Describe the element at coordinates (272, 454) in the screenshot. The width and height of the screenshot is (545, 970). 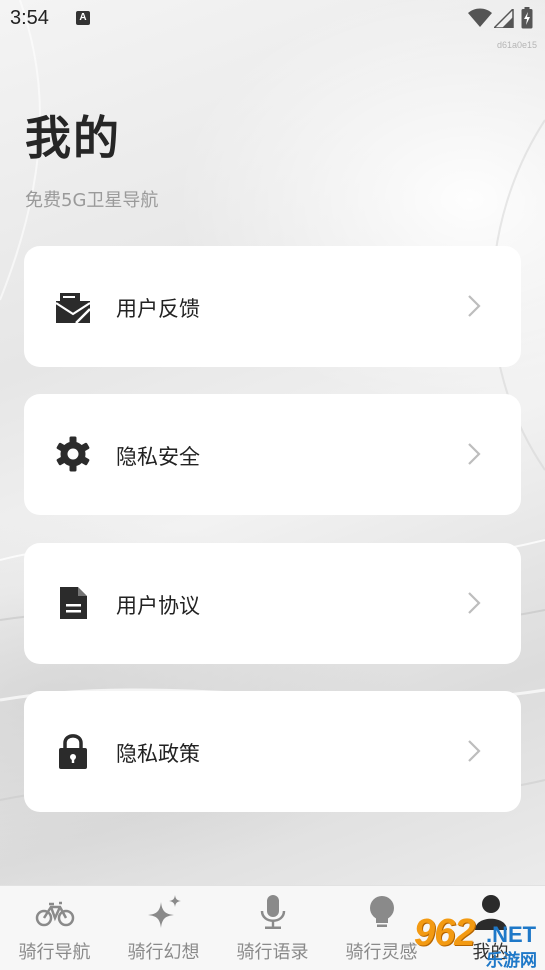
I see `menu-item-privacy-security: 隐私安全` at that location.